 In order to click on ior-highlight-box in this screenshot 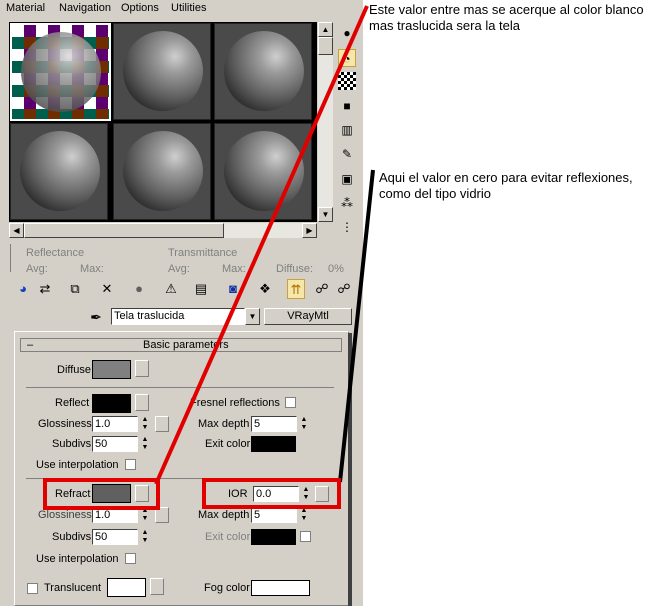, I will do `click(271, 493)`.